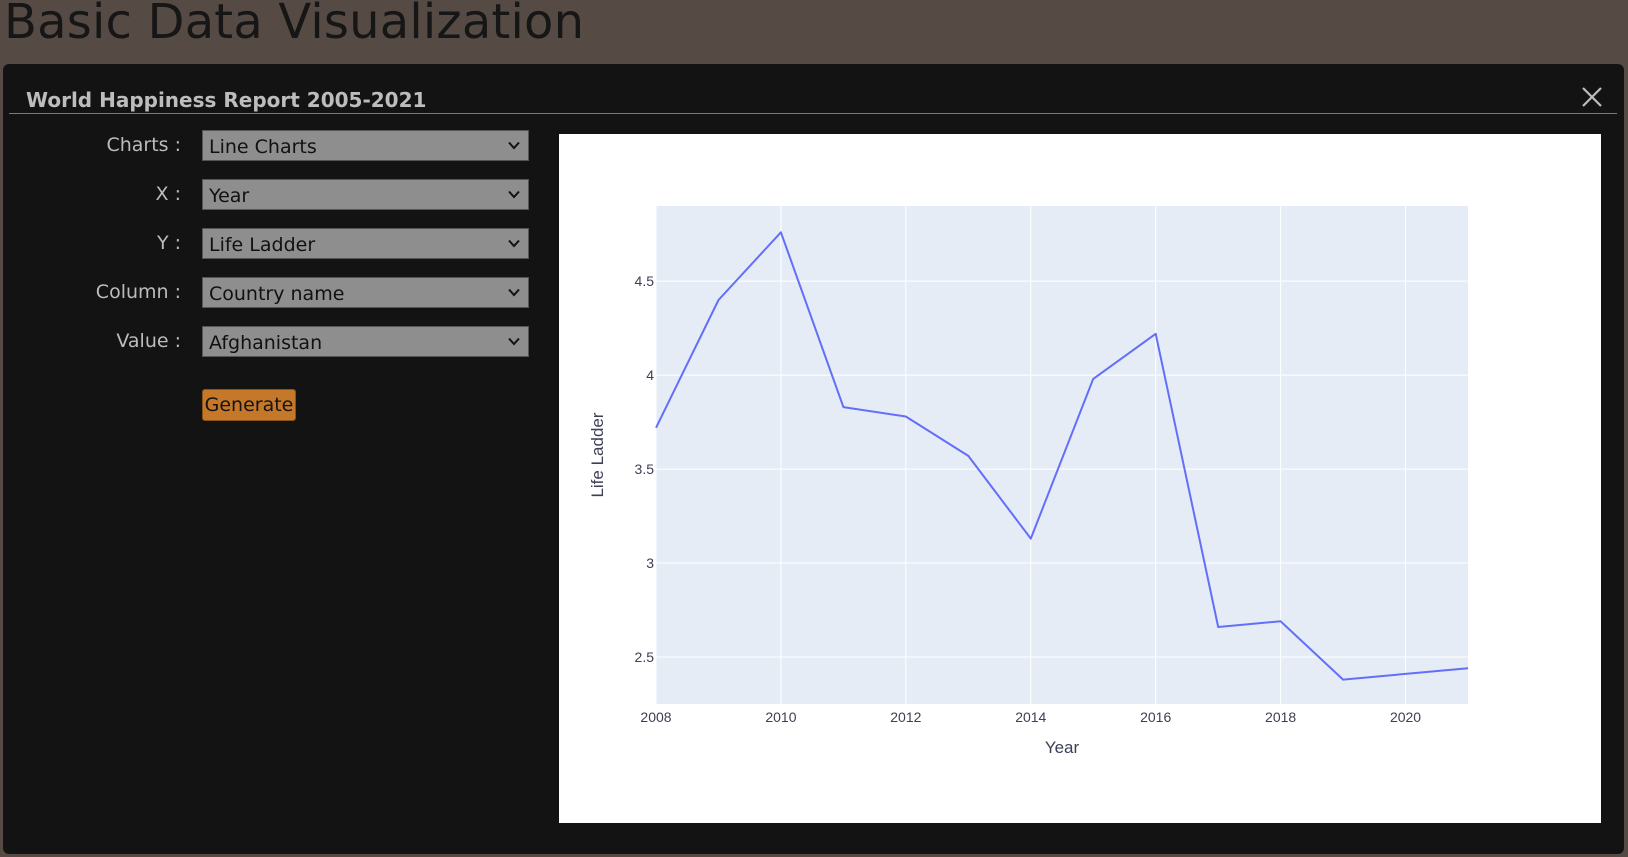 The width and height of the screenshot is (1628, 857). What do you see at coordinates (780, 717) in the screenshot?
I see `x-tick-label: 2010` at bounding box center [780, 717].